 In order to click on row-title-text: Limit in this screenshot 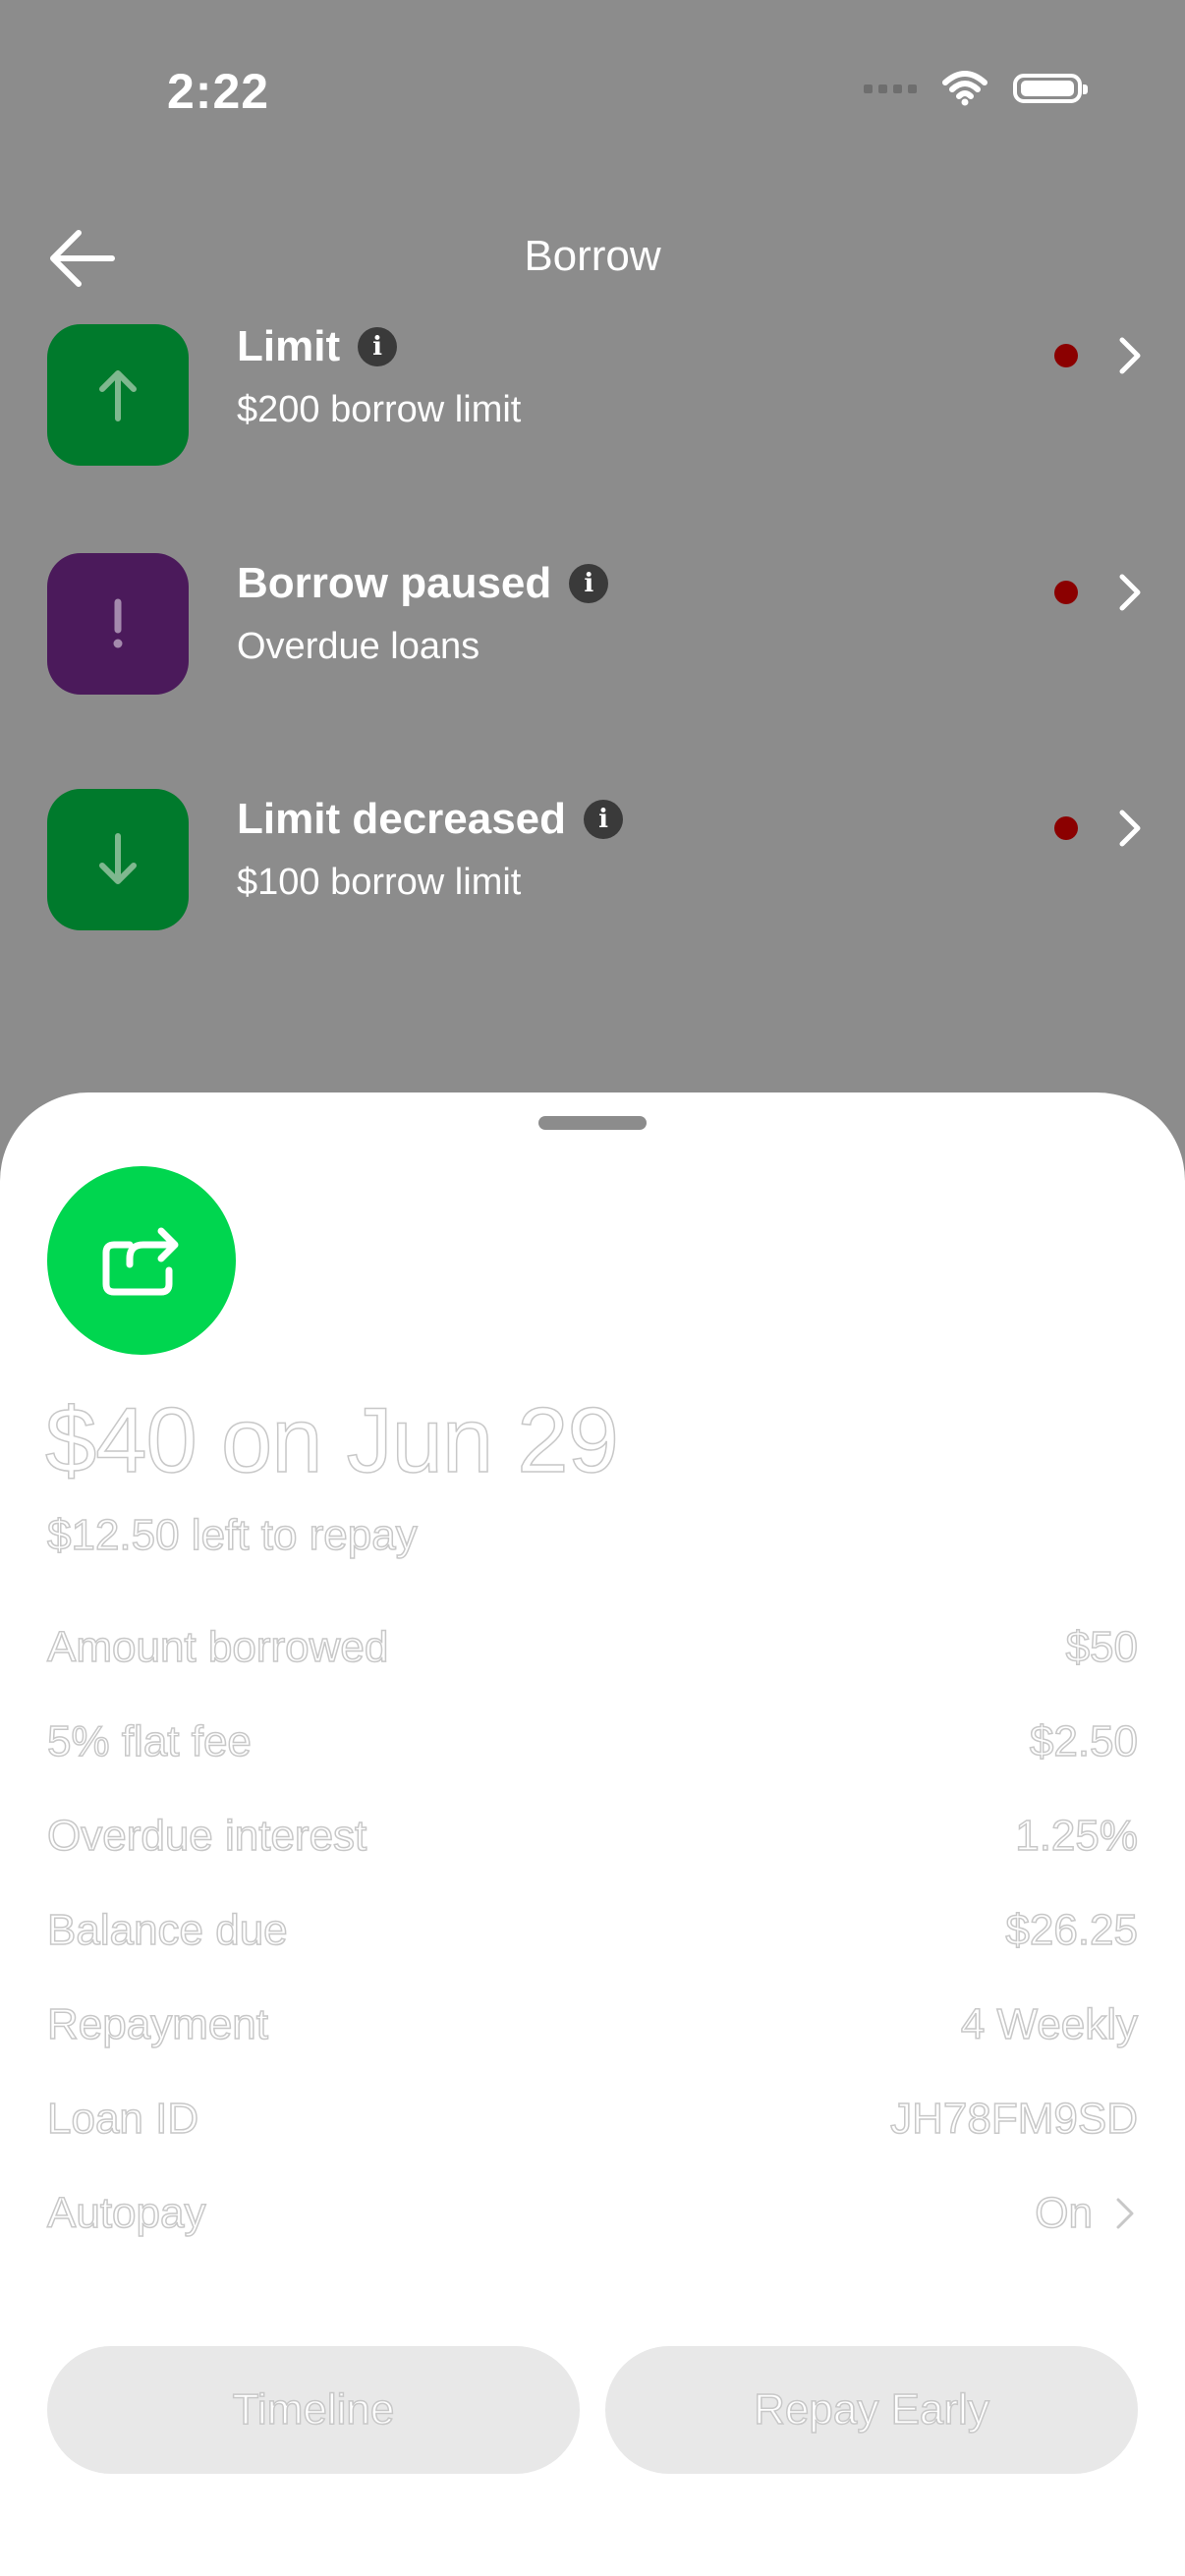, I will do `click(289, 346)`.